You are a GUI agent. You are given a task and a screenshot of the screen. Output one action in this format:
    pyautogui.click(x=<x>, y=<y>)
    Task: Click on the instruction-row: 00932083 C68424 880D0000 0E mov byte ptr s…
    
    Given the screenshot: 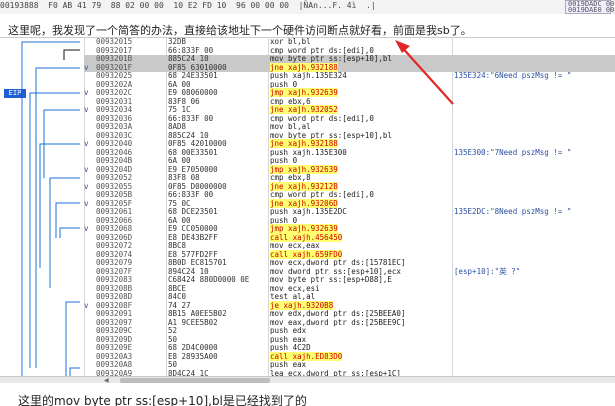 What is the action you would take?
    pyautogui.click(x=349, y=280)
    